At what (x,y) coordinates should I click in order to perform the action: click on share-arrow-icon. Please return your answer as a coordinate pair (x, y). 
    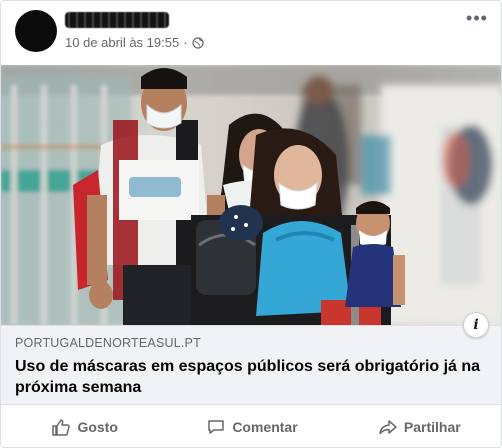
    Looking at the image, I should click on (388, 427).